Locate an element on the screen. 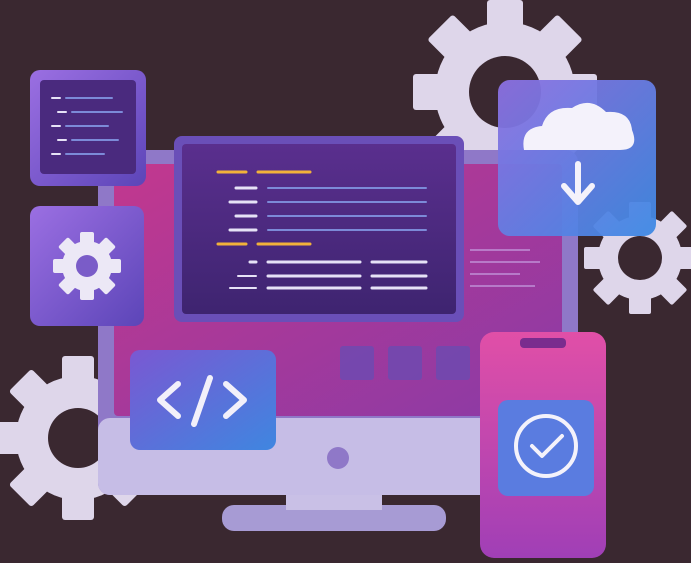  settings-tile is located at coordinates (87, 266).